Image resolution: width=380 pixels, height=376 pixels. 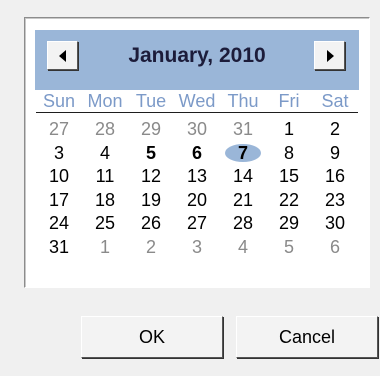 I want to click on day-cell: 25, so click(x=105, y=224).